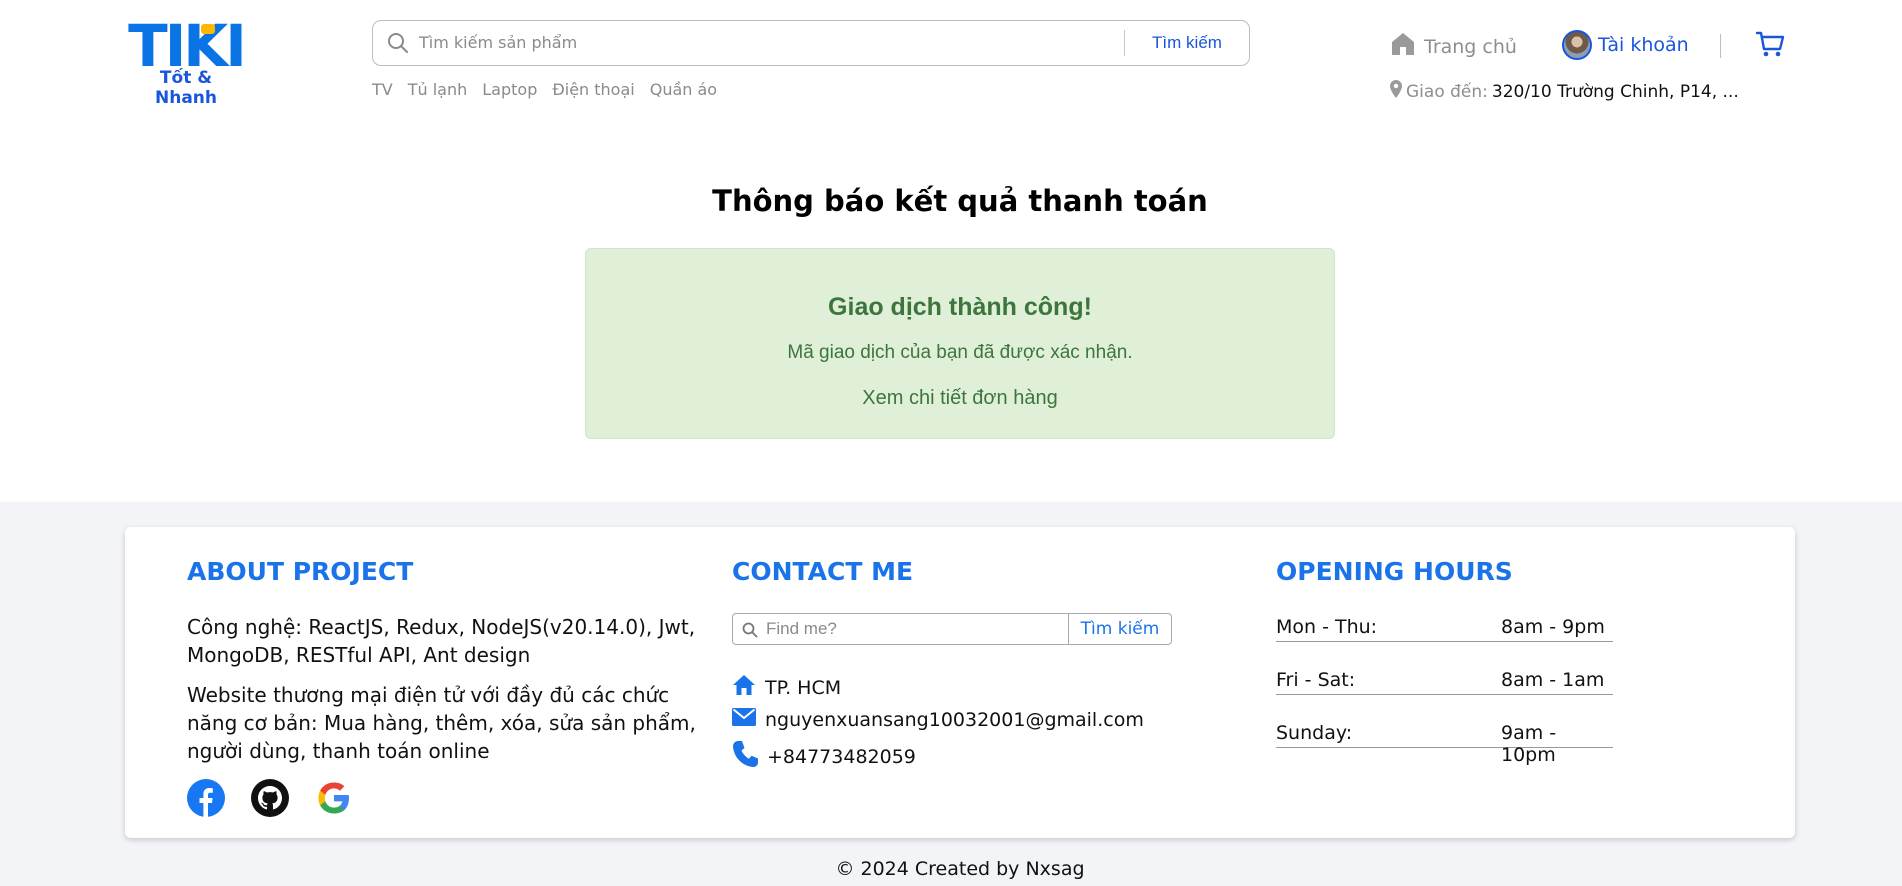  What do you see at coordinates (1444, 629) in the screenshot?
I see `hours-row: Mon - Thu: 8am - 9pm` at bounding box center [1444, 629].